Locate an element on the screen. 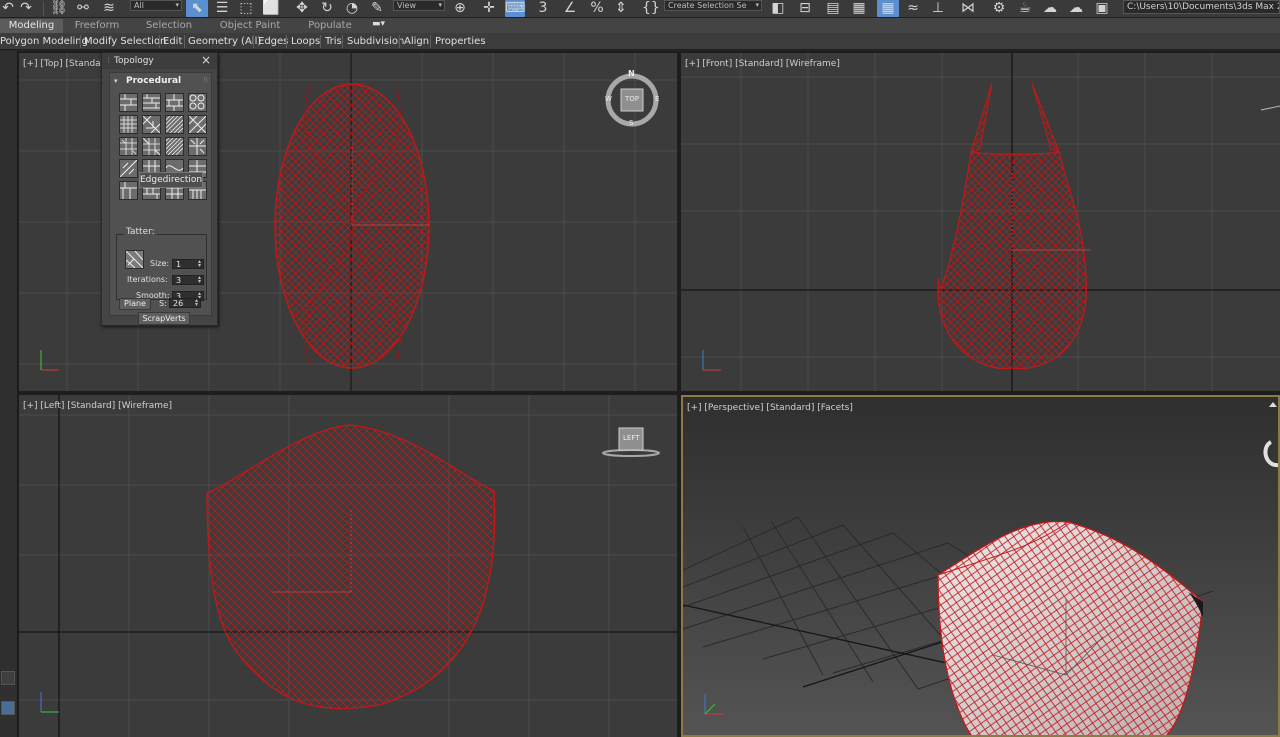 This screenshot has width=1280, height=737. select-rotate-icon: ↻ is located at coordinates (327, 8).